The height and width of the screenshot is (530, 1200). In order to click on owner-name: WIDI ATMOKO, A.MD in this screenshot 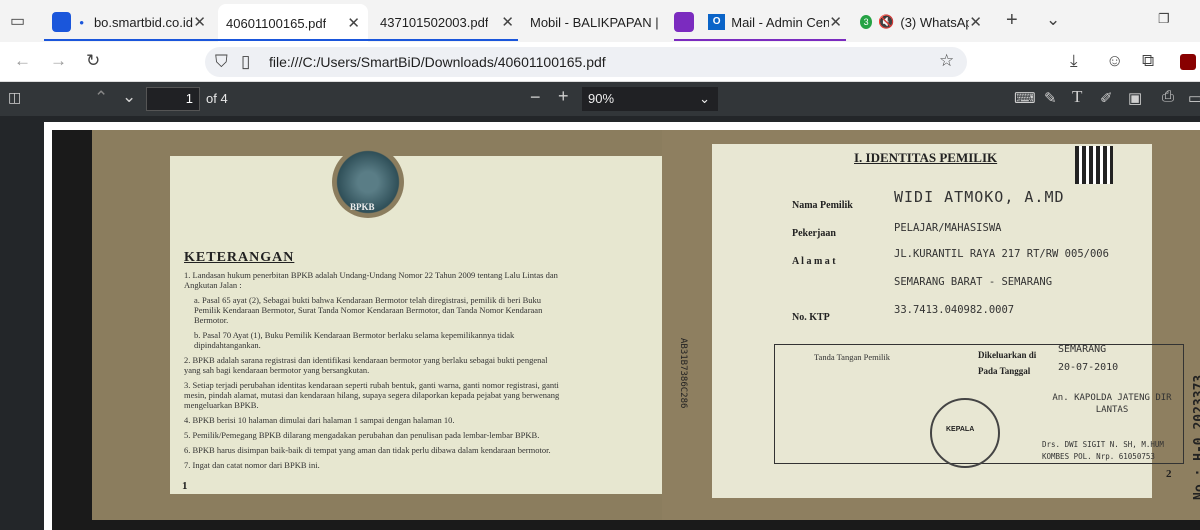, I will do `click(979, 197)`.